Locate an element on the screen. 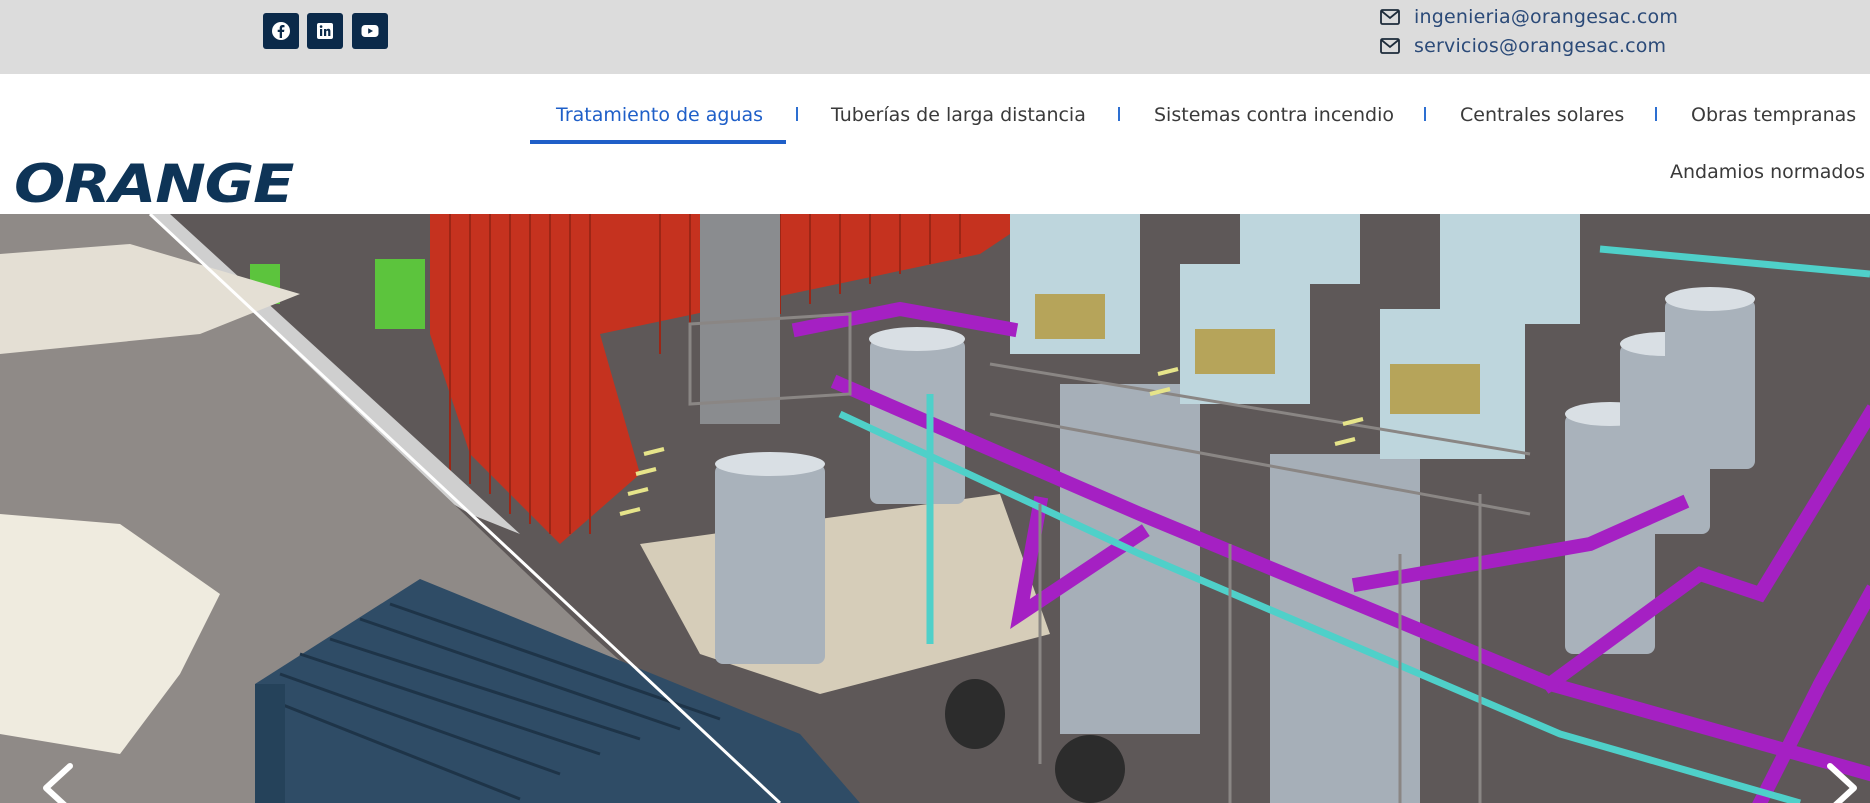 Image resolution: width=1870 pixels, height=803 pixels. nav-item-tuberias-de-larga-distancia: Tuberías de larga distancia is located at coordinates (958, 115).